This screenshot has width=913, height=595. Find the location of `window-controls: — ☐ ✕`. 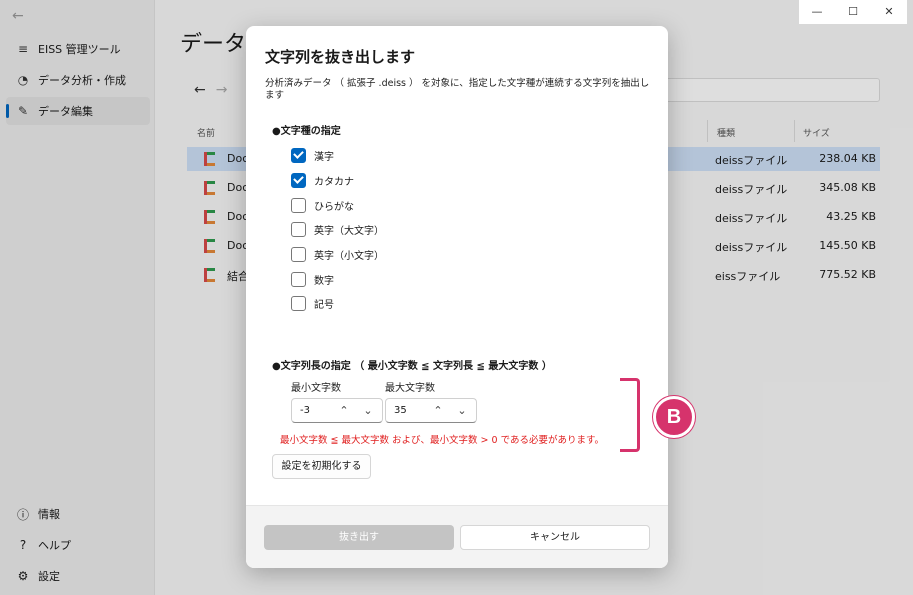

window-controls: — ☐ ✕ is located at coordinates (853, 12).